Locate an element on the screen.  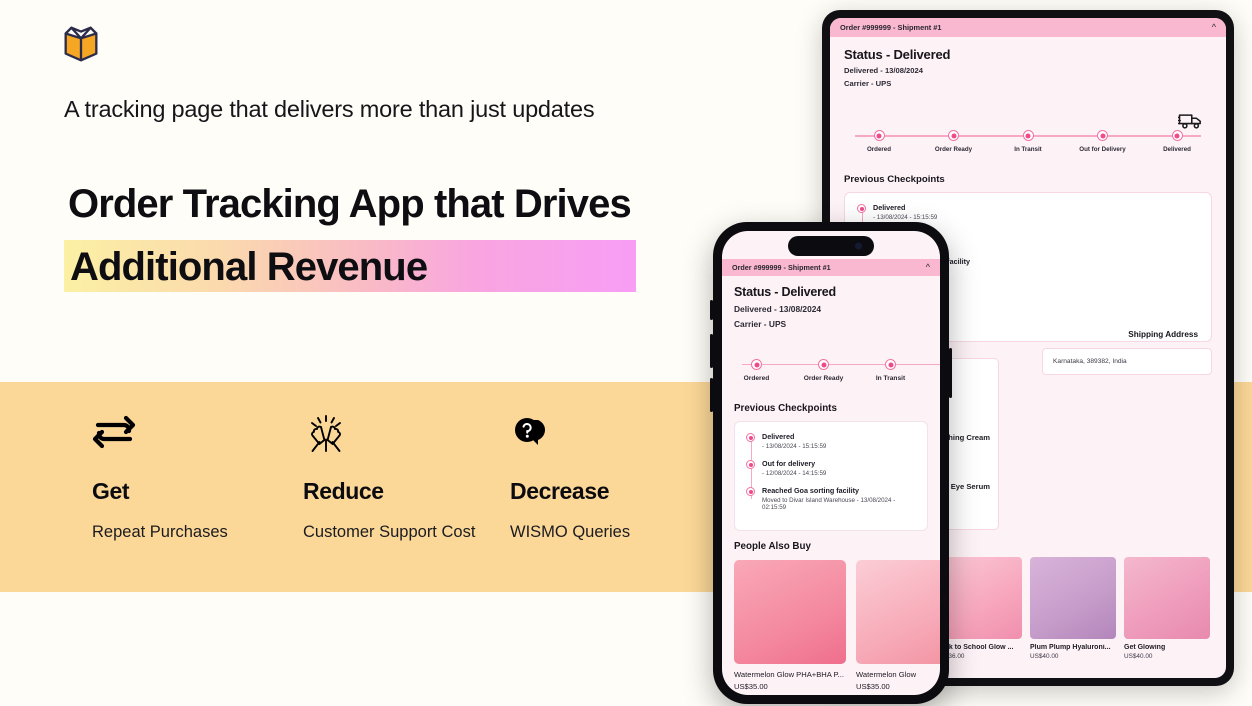
silent-switch is located at coordinates (711, 310).